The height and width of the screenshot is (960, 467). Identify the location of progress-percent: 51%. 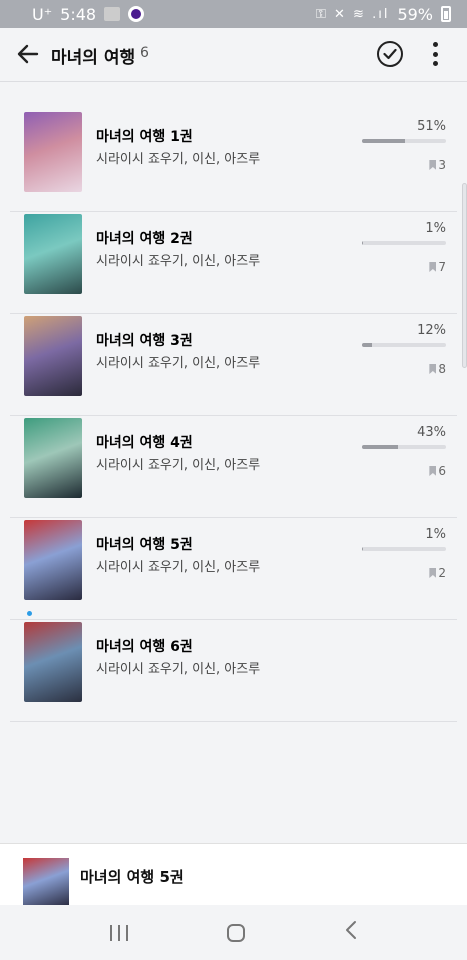
(431, 126).